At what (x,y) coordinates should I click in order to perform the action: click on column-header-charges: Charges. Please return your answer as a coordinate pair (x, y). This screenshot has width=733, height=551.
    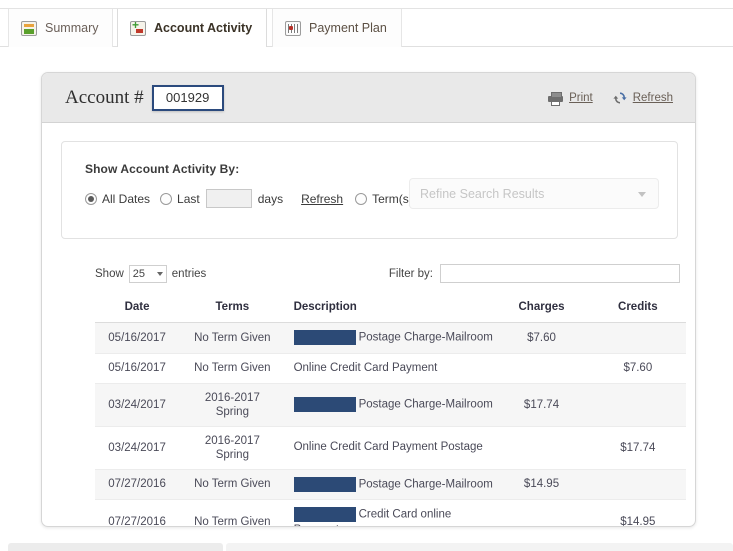
    Looking at the image, I should click on (541, 310).